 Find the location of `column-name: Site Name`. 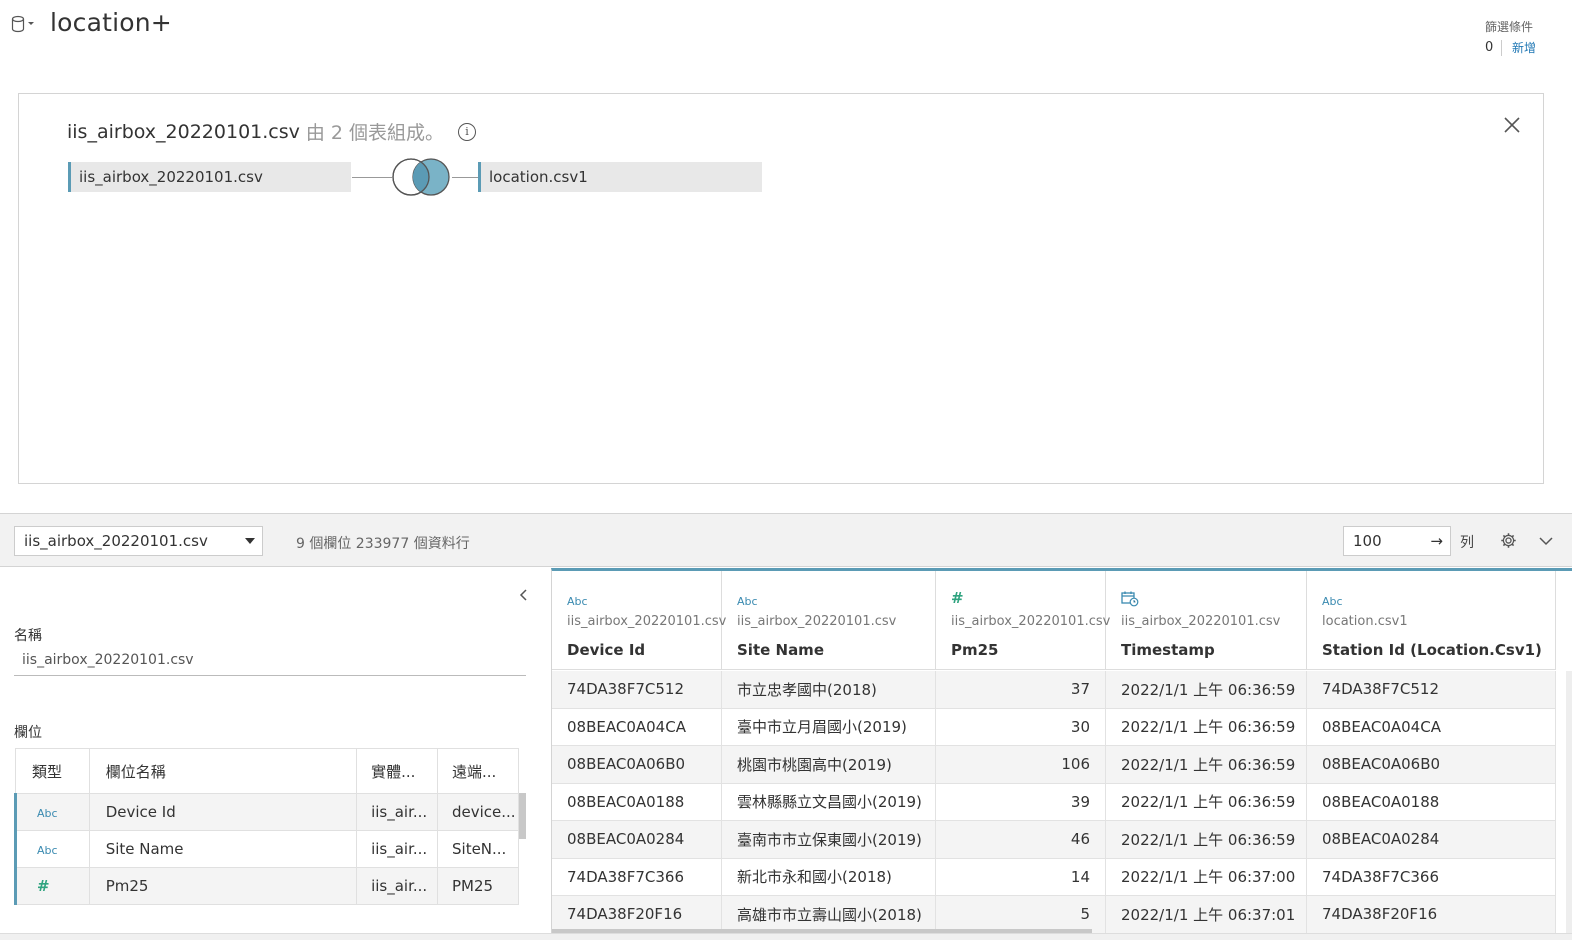

column-name: Site Name is located at coordinates (780, 650).